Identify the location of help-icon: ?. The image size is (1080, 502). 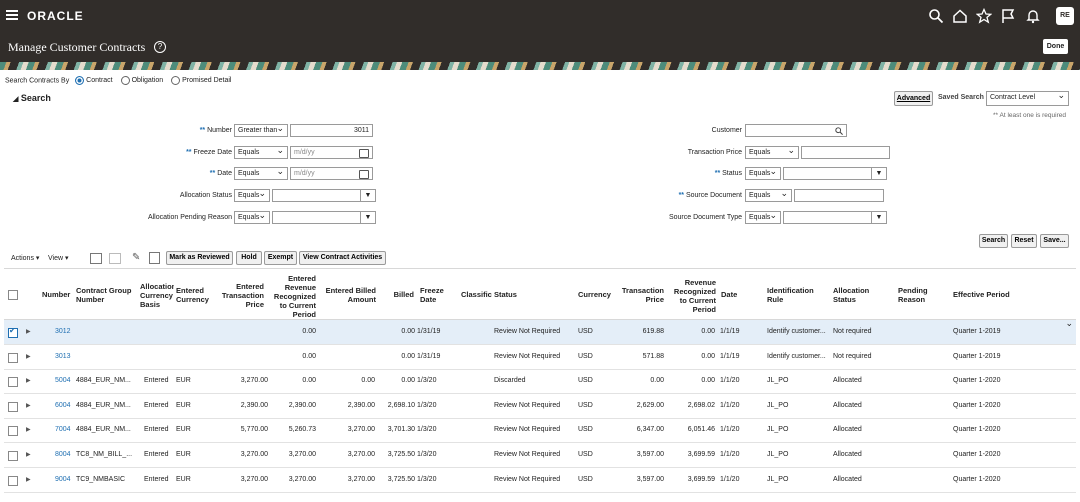
(160, 47).